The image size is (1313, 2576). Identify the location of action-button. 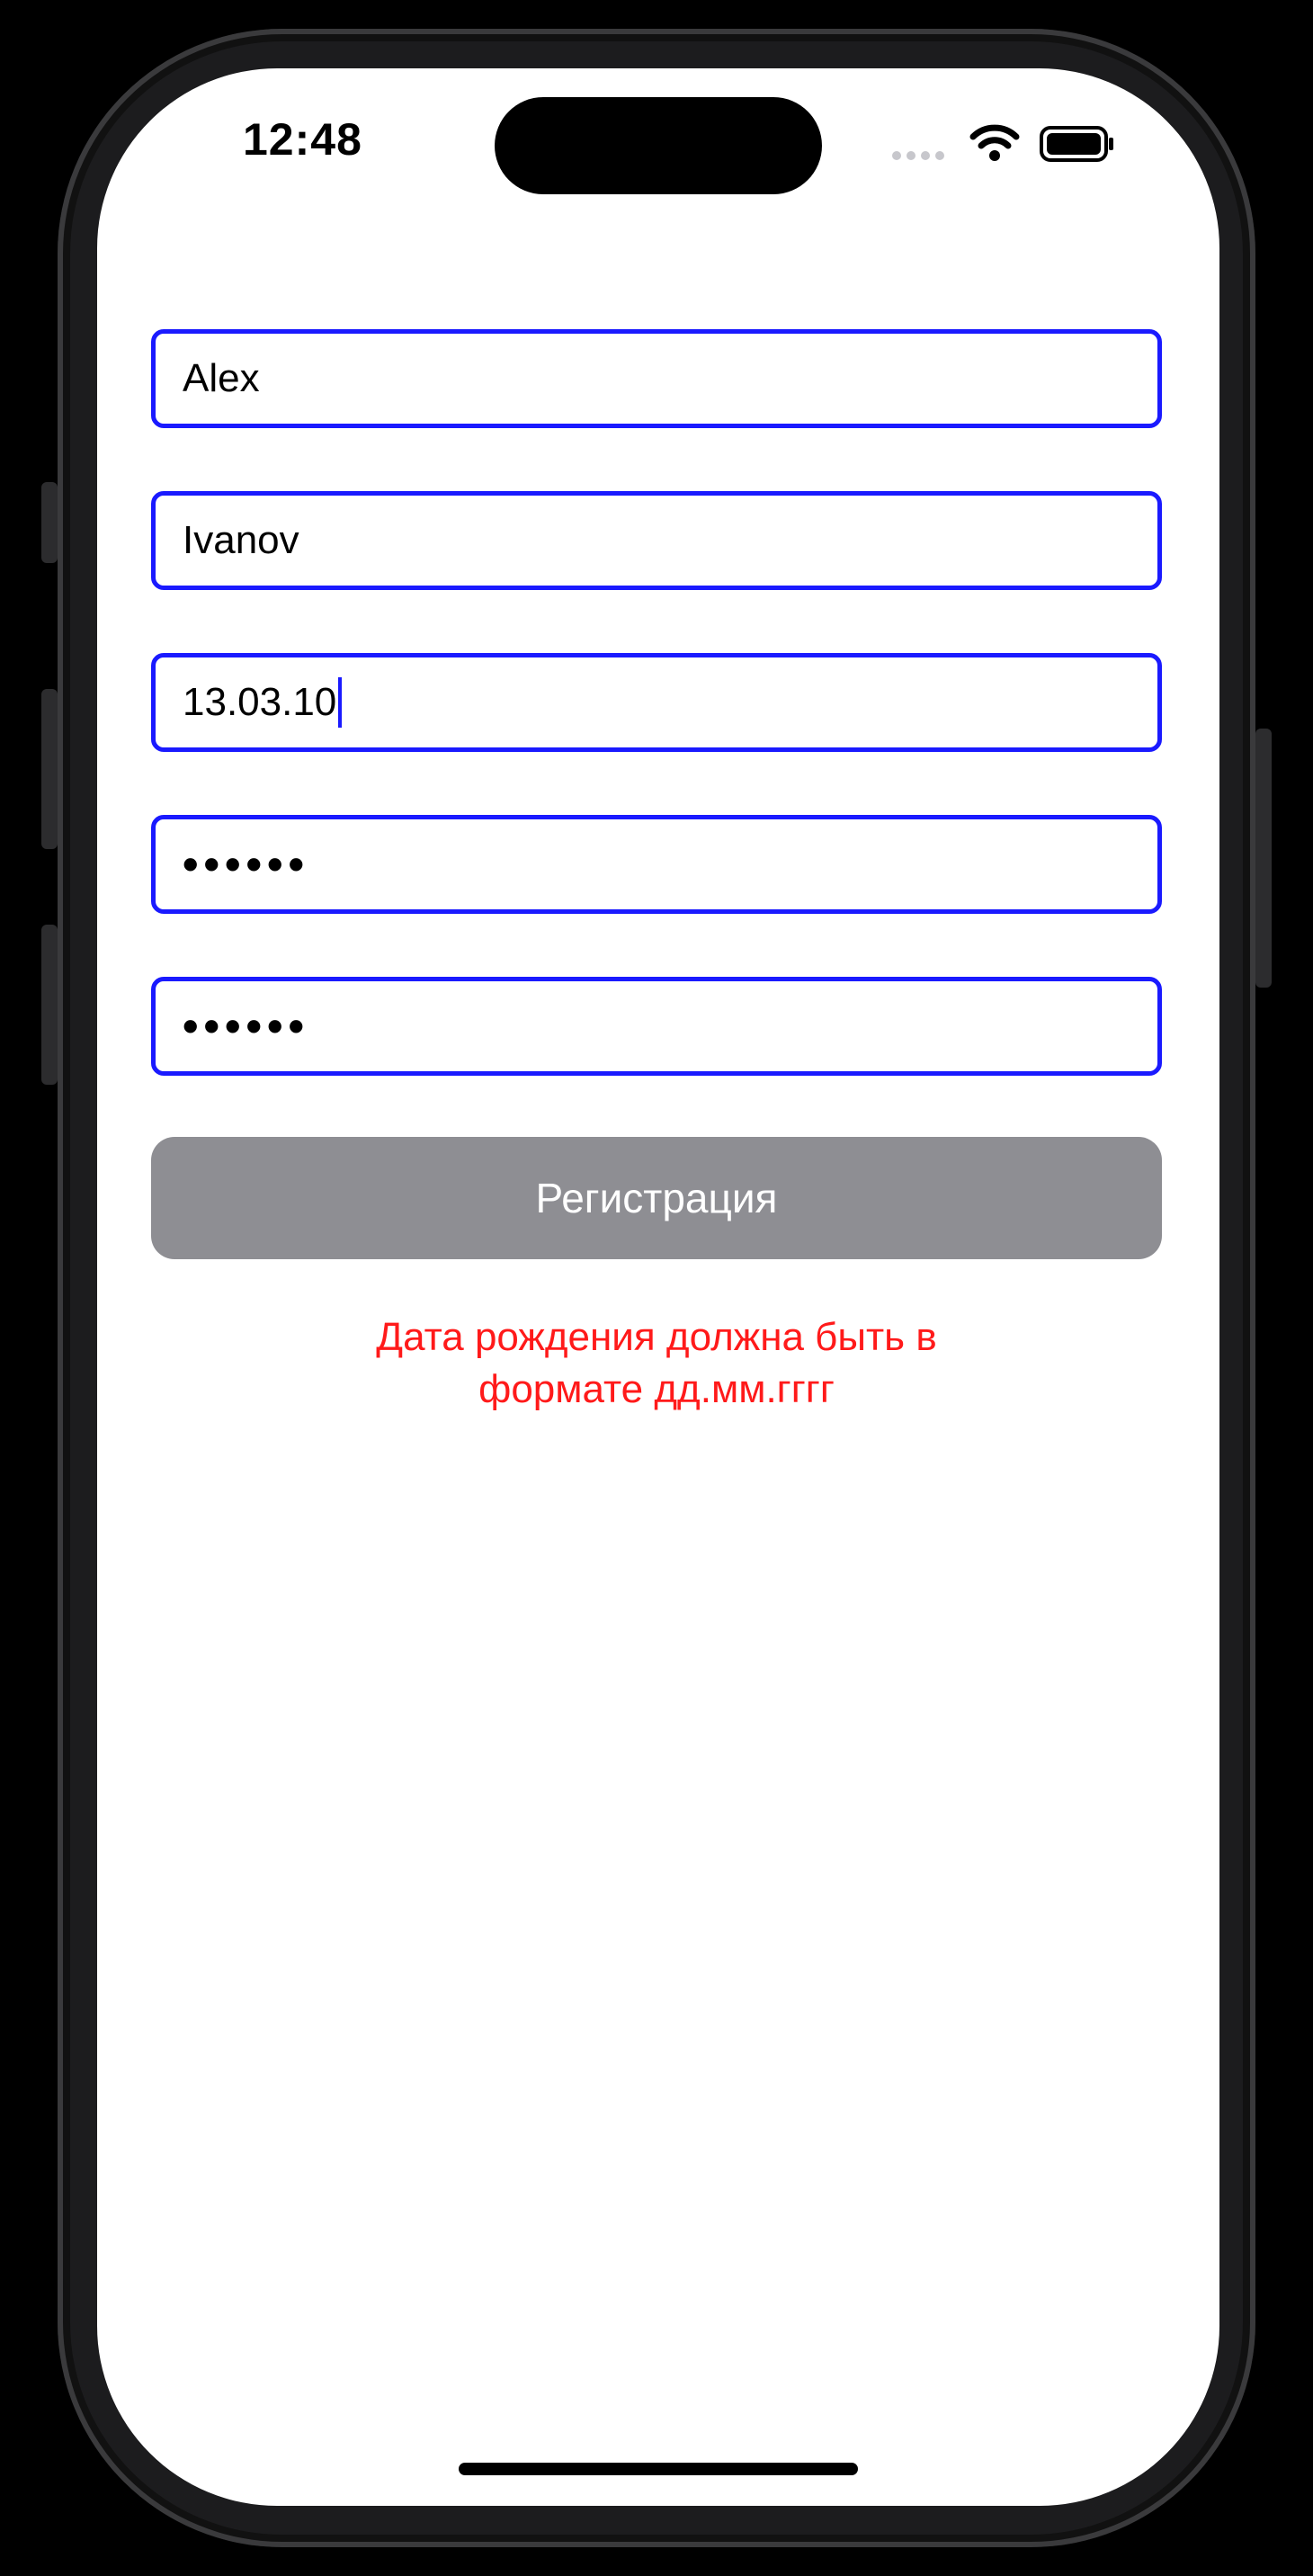
(49, 522).